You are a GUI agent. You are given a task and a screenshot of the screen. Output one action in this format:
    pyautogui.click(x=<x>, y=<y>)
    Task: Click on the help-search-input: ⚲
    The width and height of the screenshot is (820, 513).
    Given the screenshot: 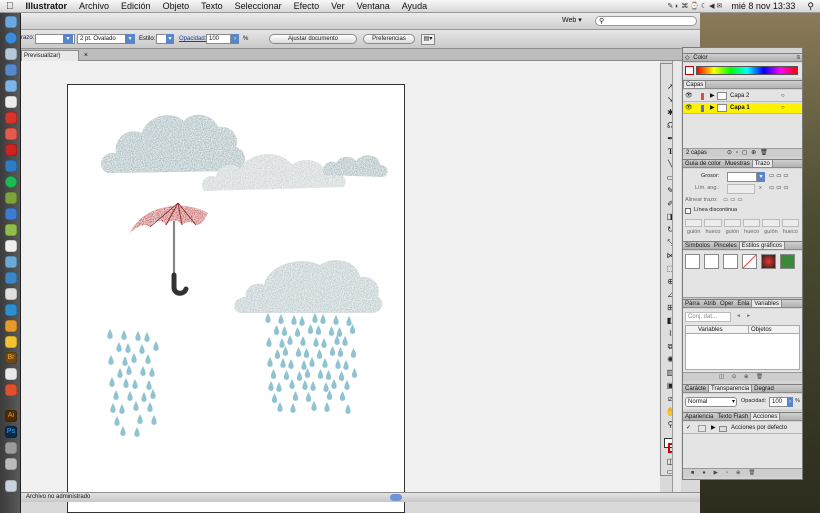 What is the action you would take?
    pyautogui.click(x=646, y=21)
    